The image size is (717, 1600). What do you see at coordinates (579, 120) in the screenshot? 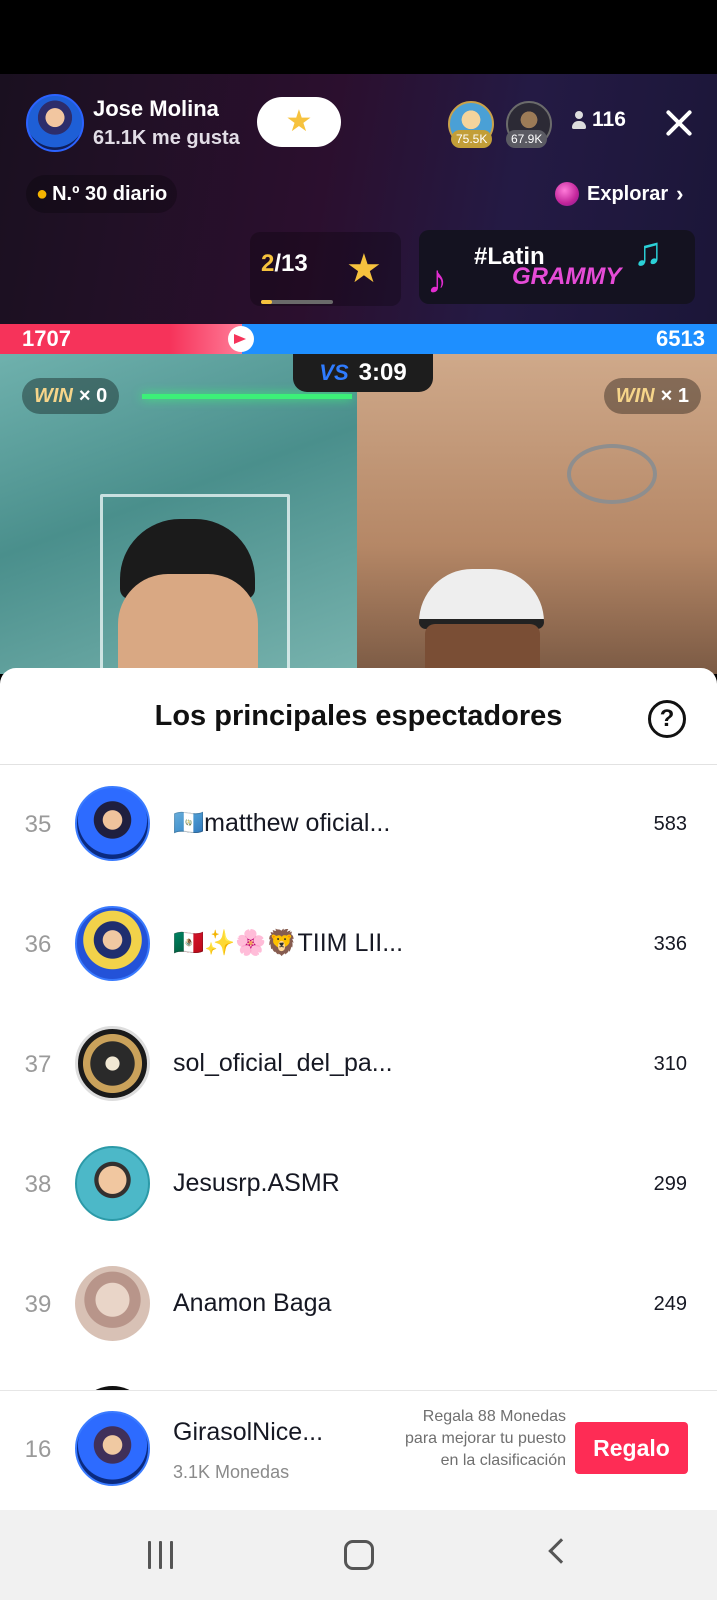
I see `person-icon` at bounding box center [579, 120].